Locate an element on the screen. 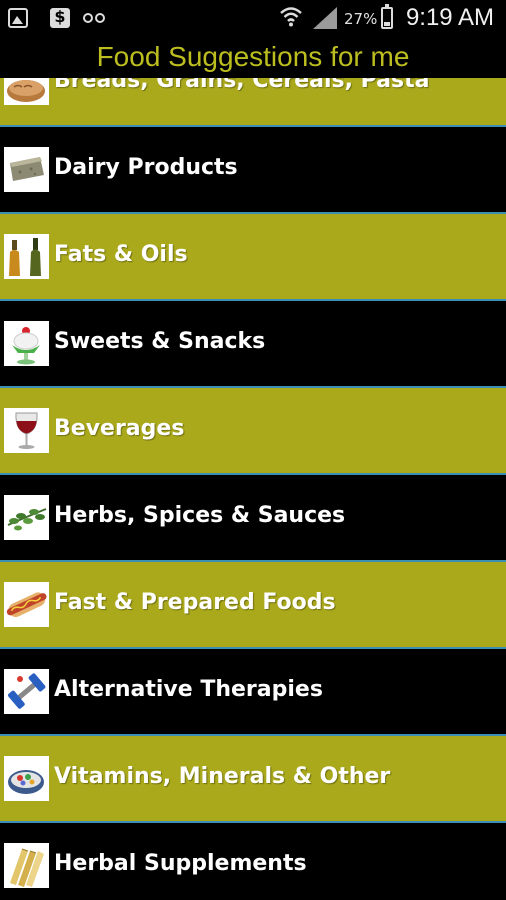 The image size is (506, 900). clock: 9:19 AM is located at coordinates (449, 17).